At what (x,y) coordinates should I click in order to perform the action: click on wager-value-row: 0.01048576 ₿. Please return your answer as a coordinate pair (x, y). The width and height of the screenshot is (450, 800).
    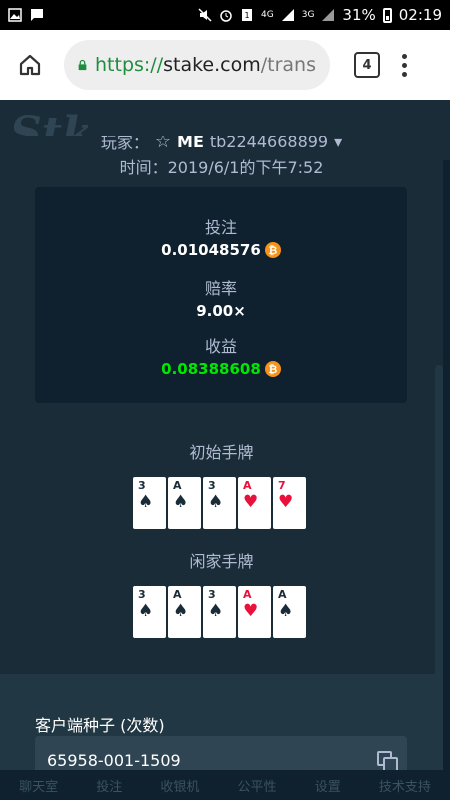
    Looking at the image, I should click on (221, 250).